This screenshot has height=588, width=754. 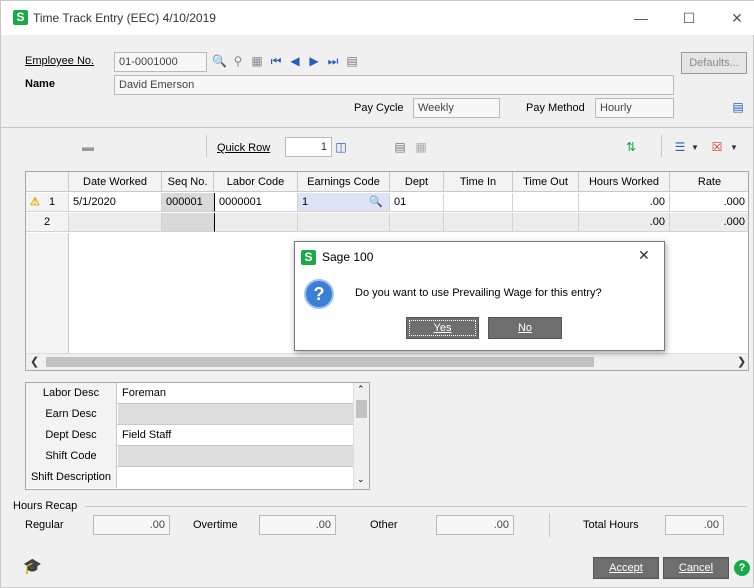 I want to click on column-header: Time Out, so click(x=546, y=182).